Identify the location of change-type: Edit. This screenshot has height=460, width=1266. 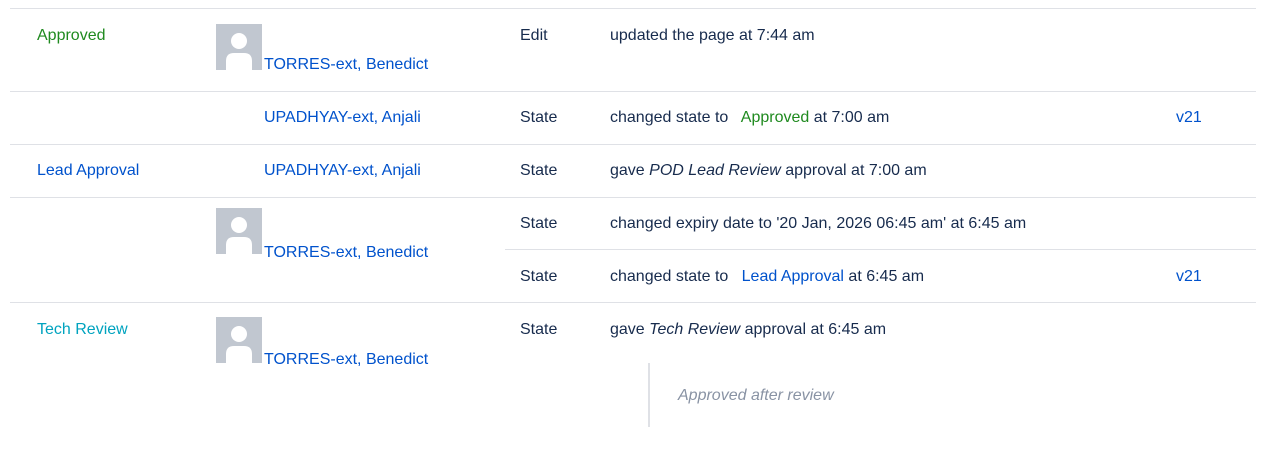
(534, 35).